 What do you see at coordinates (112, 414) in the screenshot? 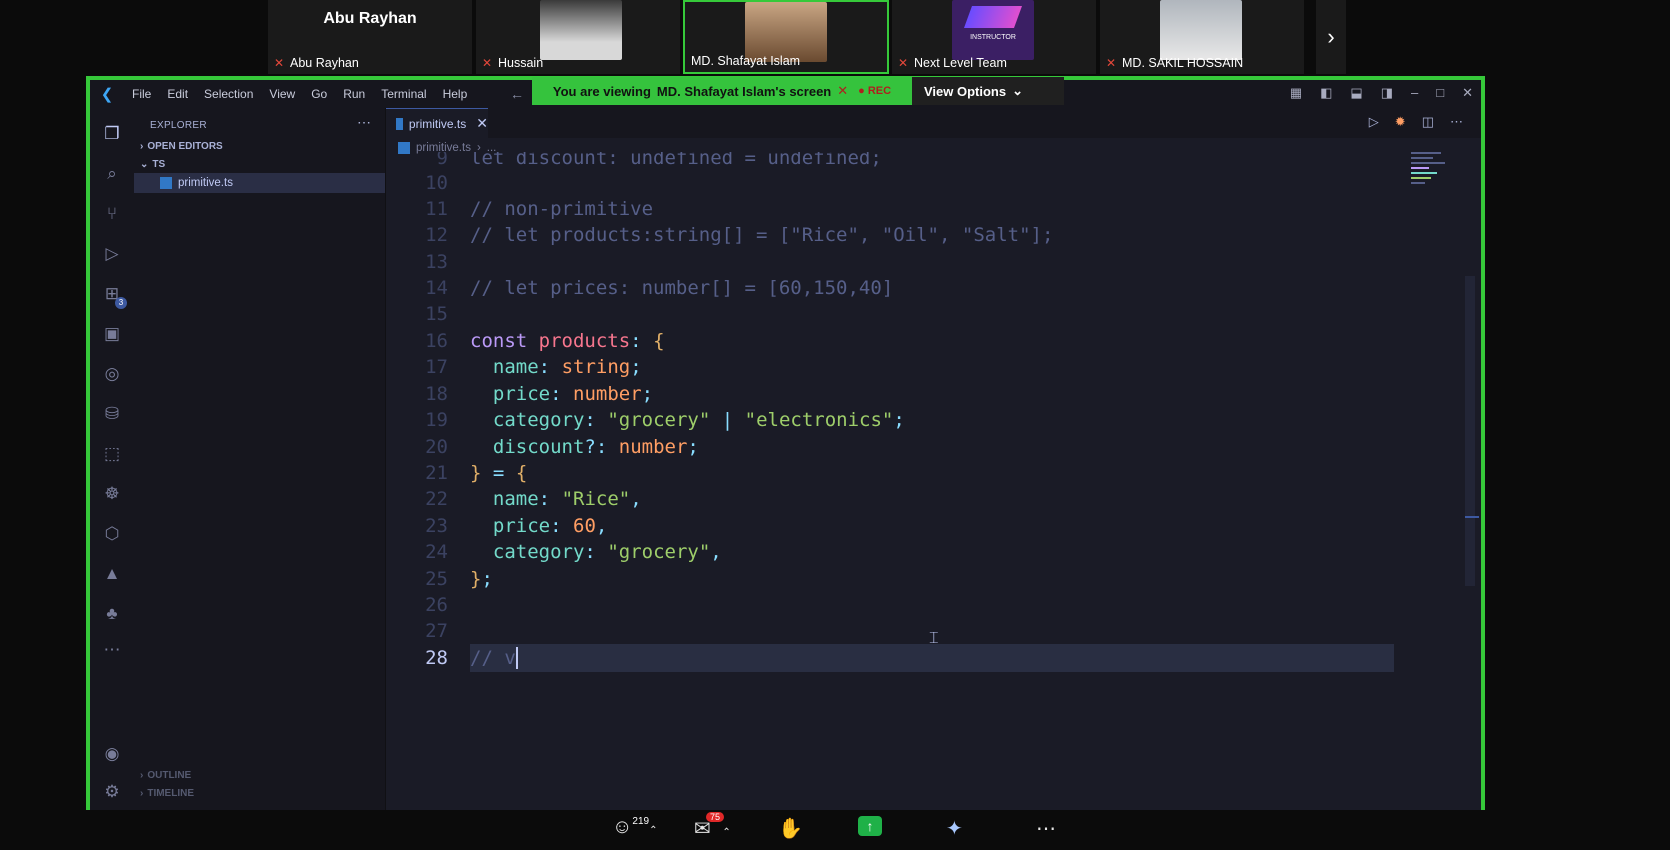
I see `database-icon: ⛁` at bounding box center [112, 414].